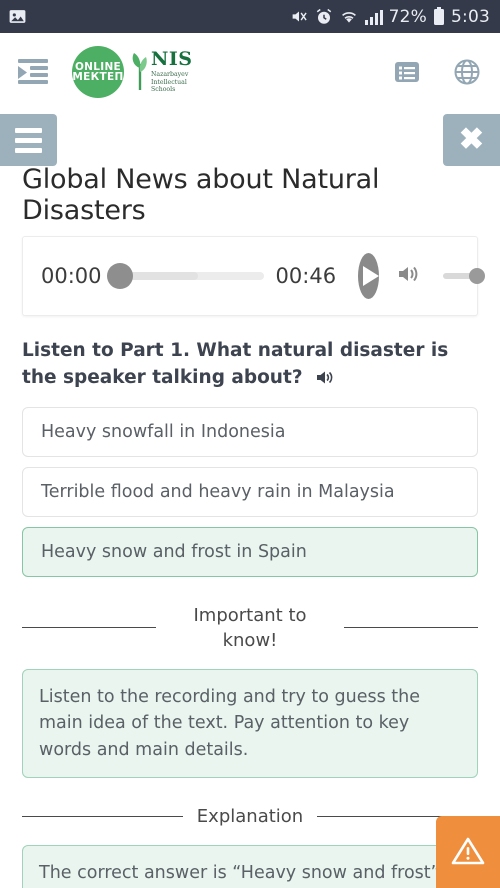 The image size is (500, 888). I want to click on speaker-icon, so click(326, 381).